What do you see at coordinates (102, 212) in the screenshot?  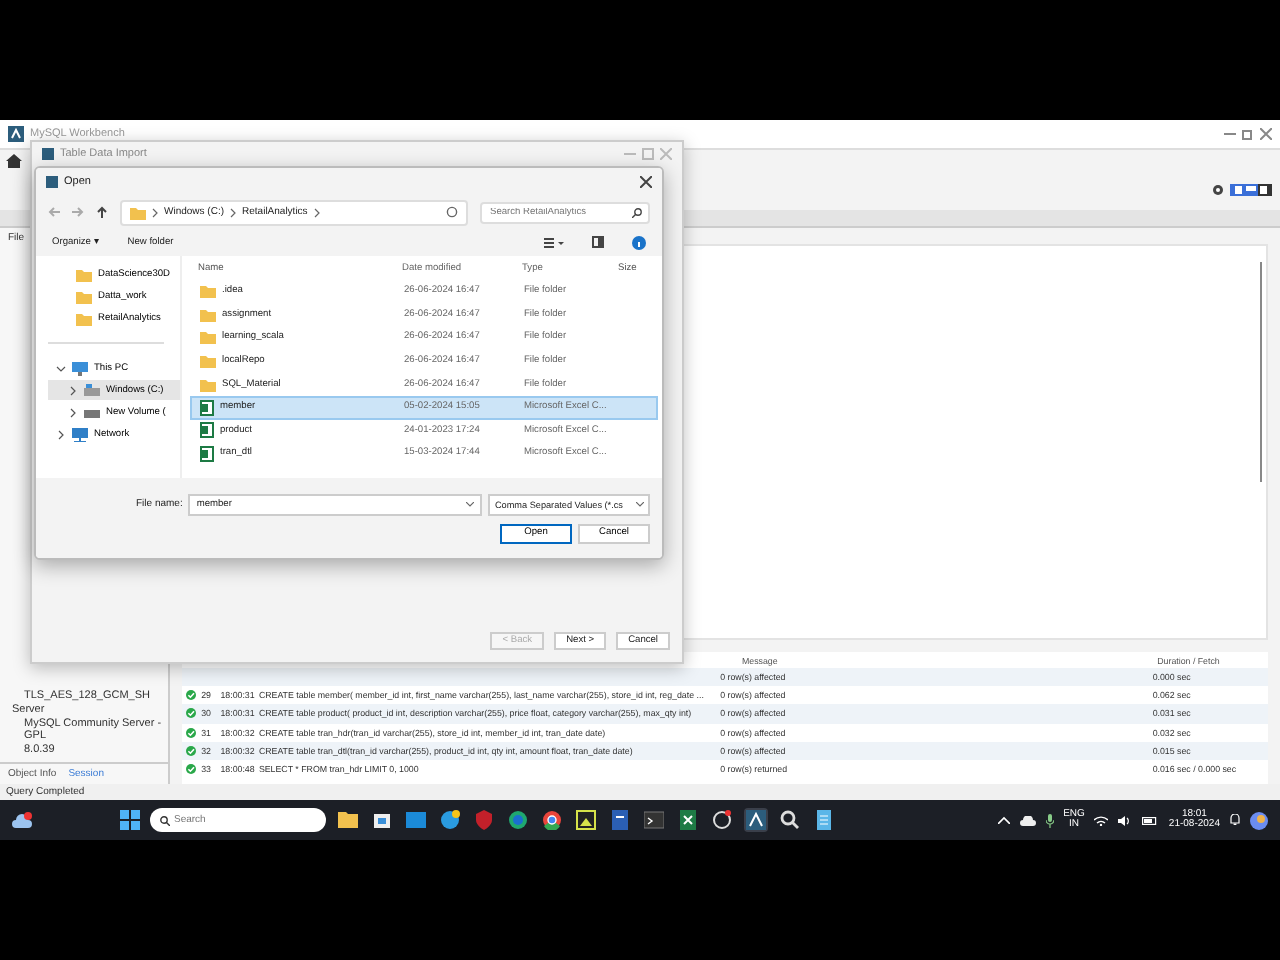 I see `up-arrow-icon` at bounding box center [102, 212].